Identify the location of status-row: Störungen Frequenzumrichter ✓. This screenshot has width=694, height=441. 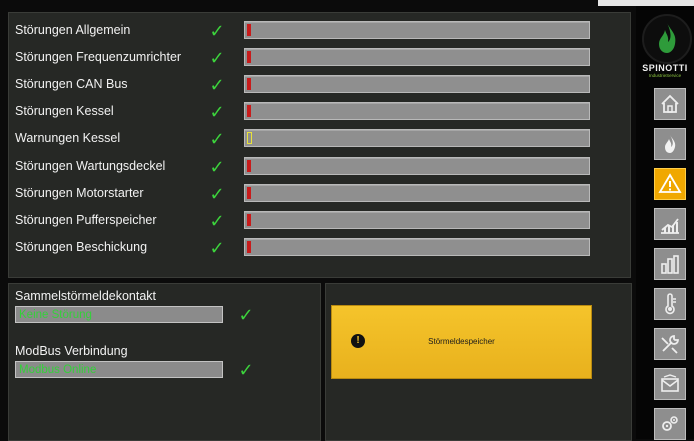
(319, 57).